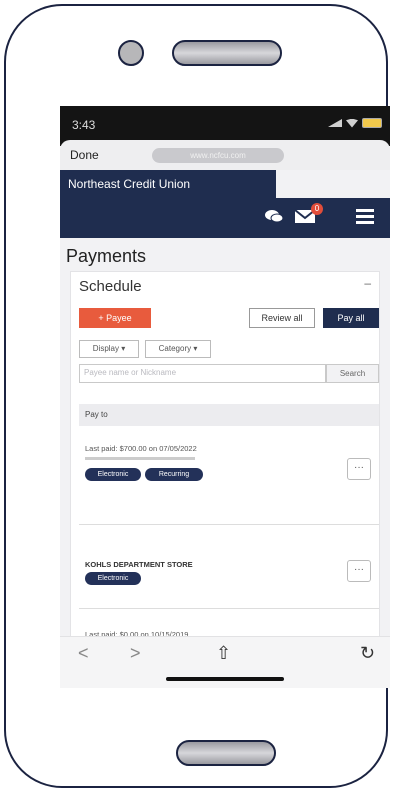  Describe the element at coordinates (352, 373) in the screenshot. I see `search-button: Search` at that location.